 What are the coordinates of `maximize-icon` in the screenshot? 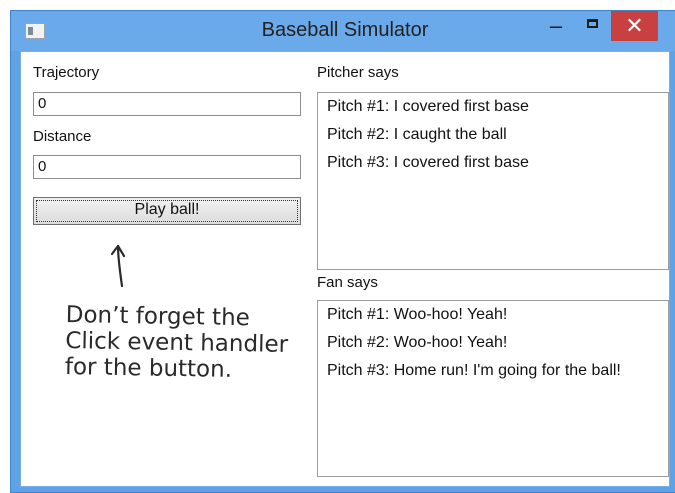 It's located at (592, 23).